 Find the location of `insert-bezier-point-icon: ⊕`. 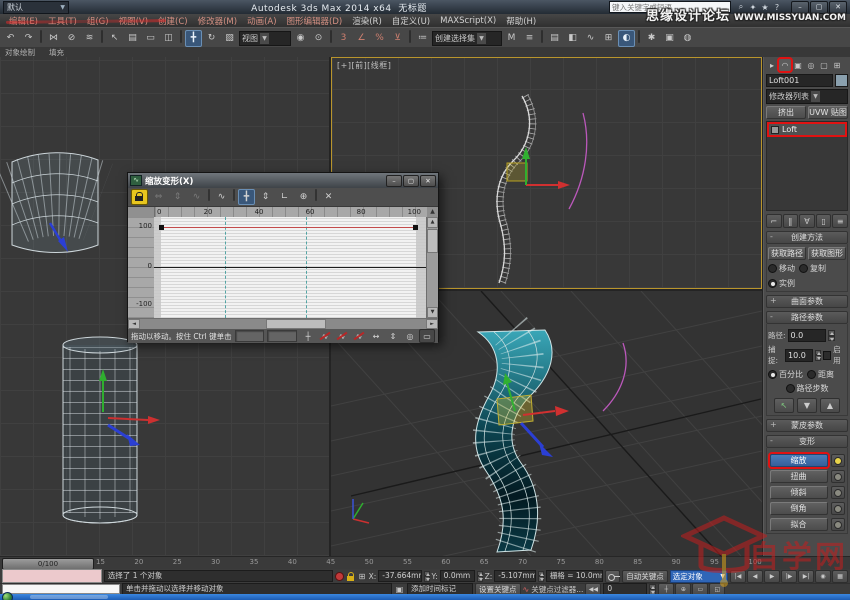

insert-bezier-point-icon: ⊕ is located at coordinates (303, 197).